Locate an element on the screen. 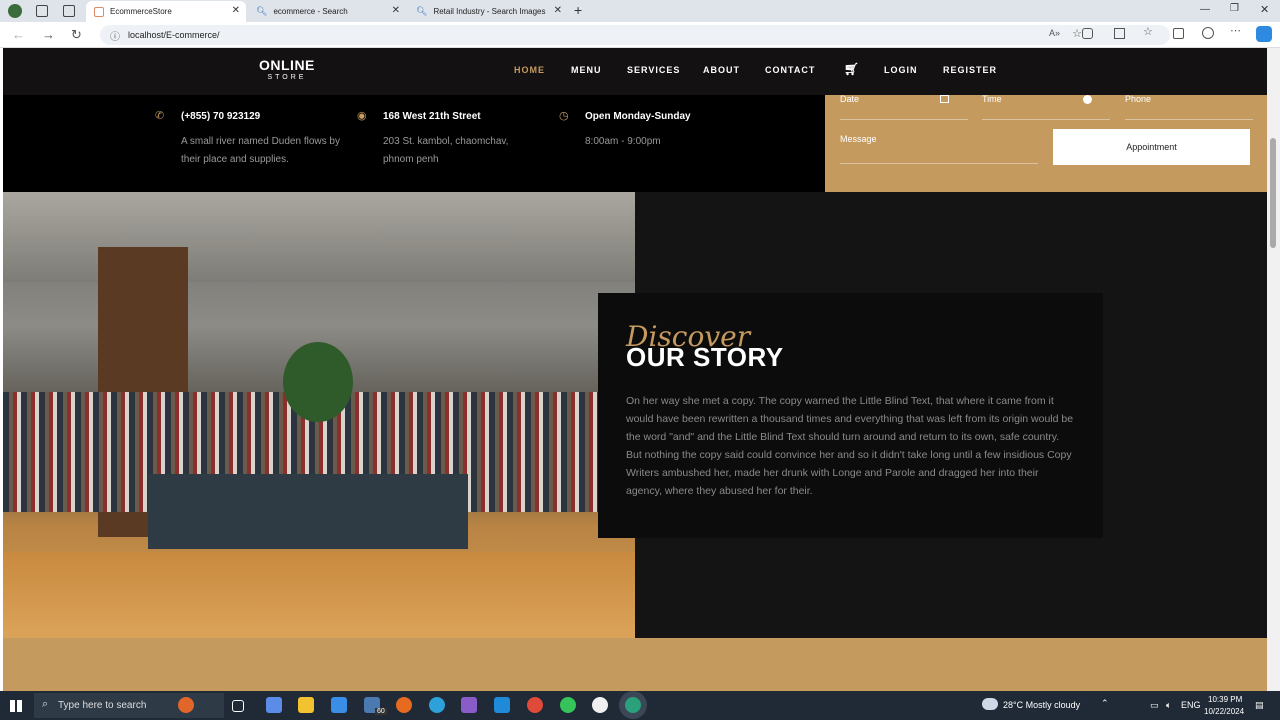 This screenshot has width=1280, height=720. tab-retail-images: 🔍︎ Retail Industry - Search Images ✕ is located at coordinates (488, 11).